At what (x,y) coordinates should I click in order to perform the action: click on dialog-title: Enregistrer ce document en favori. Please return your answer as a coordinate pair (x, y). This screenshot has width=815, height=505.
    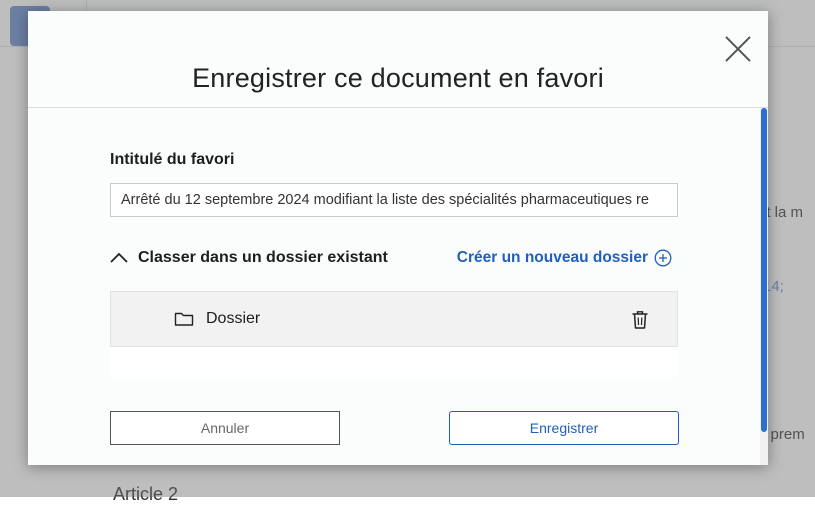
    Looking at the image, I should click on (398, 78).